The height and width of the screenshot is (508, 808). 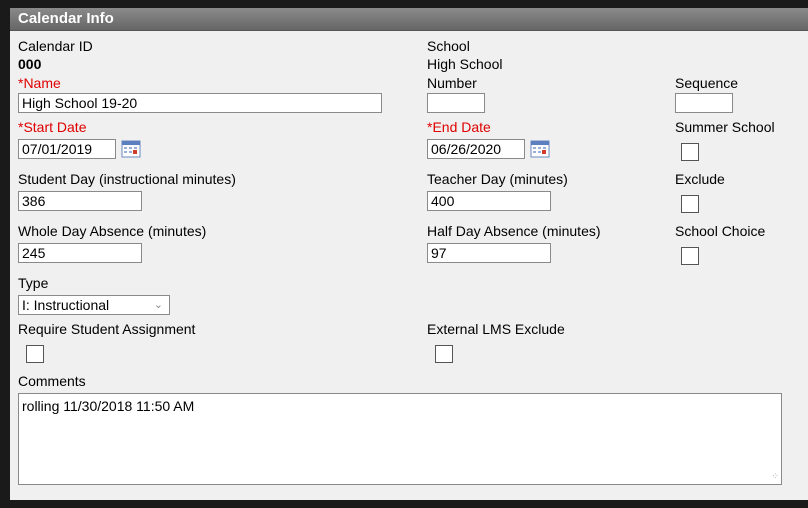 What do you see at coordinates (704, 103) in the screenshot?
I see `sequence-input` at bounding box center [704, 103].